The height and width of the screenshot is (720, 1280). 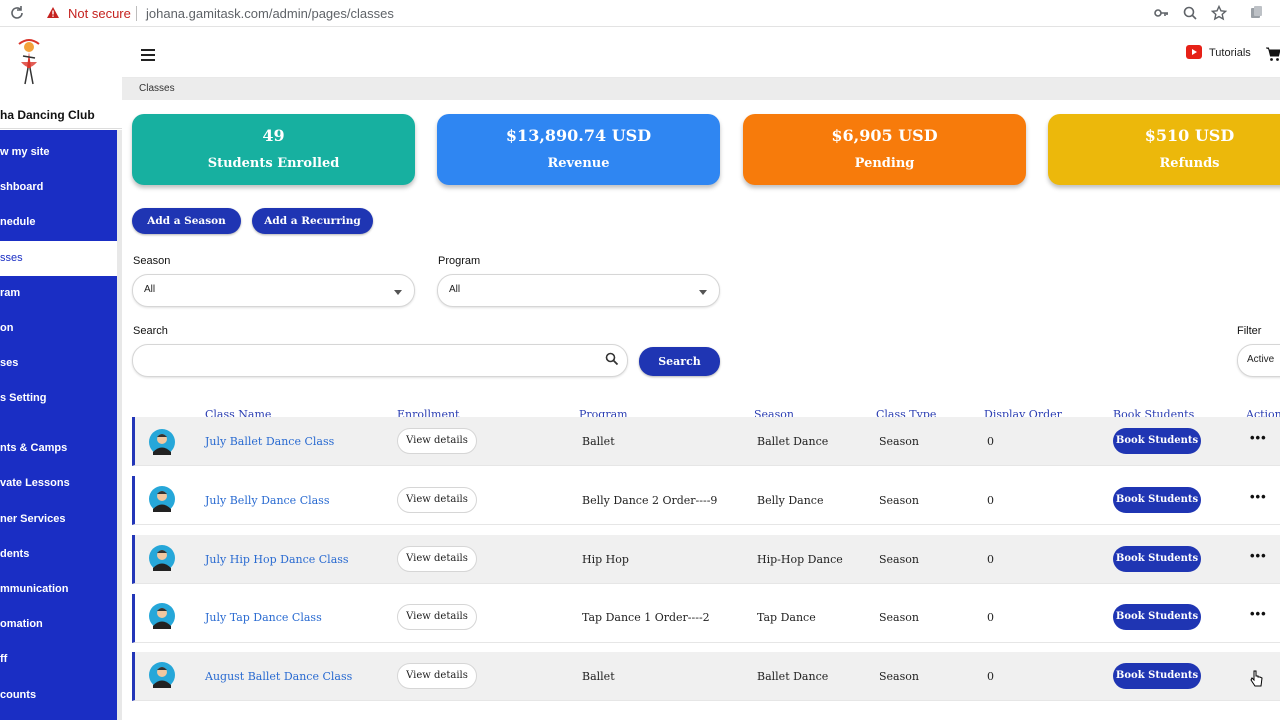 I want to click on add-season-class-button: Add a Season Class, so click(x=186, y=230).